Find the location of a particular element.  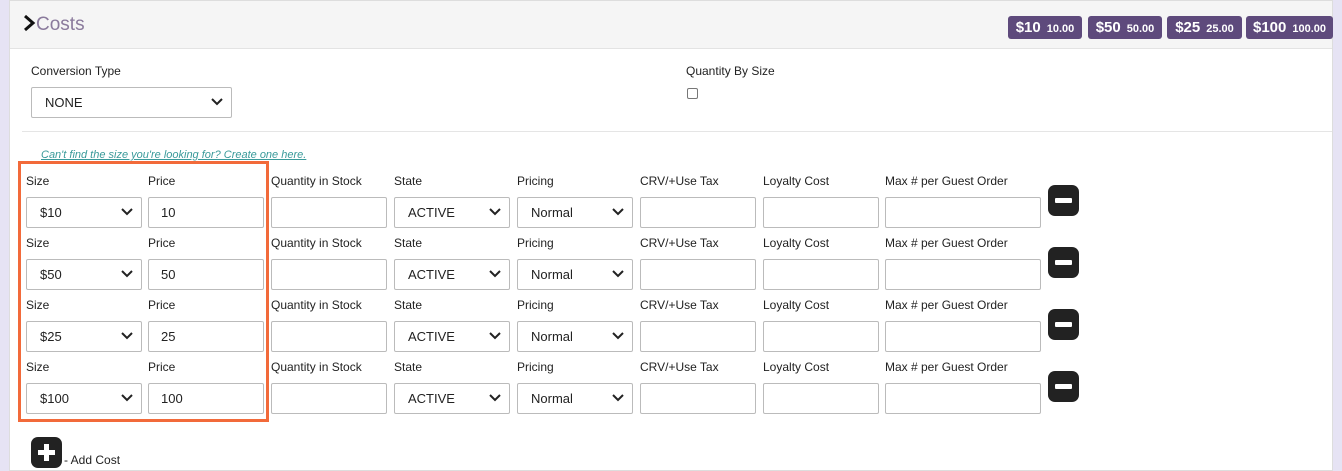

price-badge: $100 100.00 is located at coordinates (1289, 27).